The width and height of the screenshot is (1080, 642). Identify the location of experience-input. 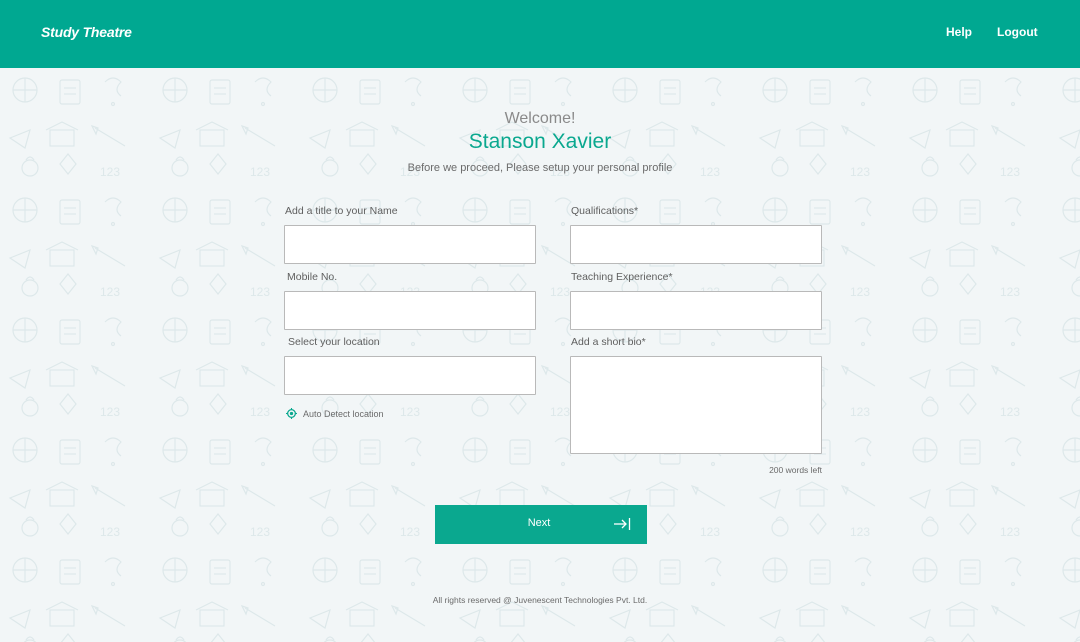
(696, 310).